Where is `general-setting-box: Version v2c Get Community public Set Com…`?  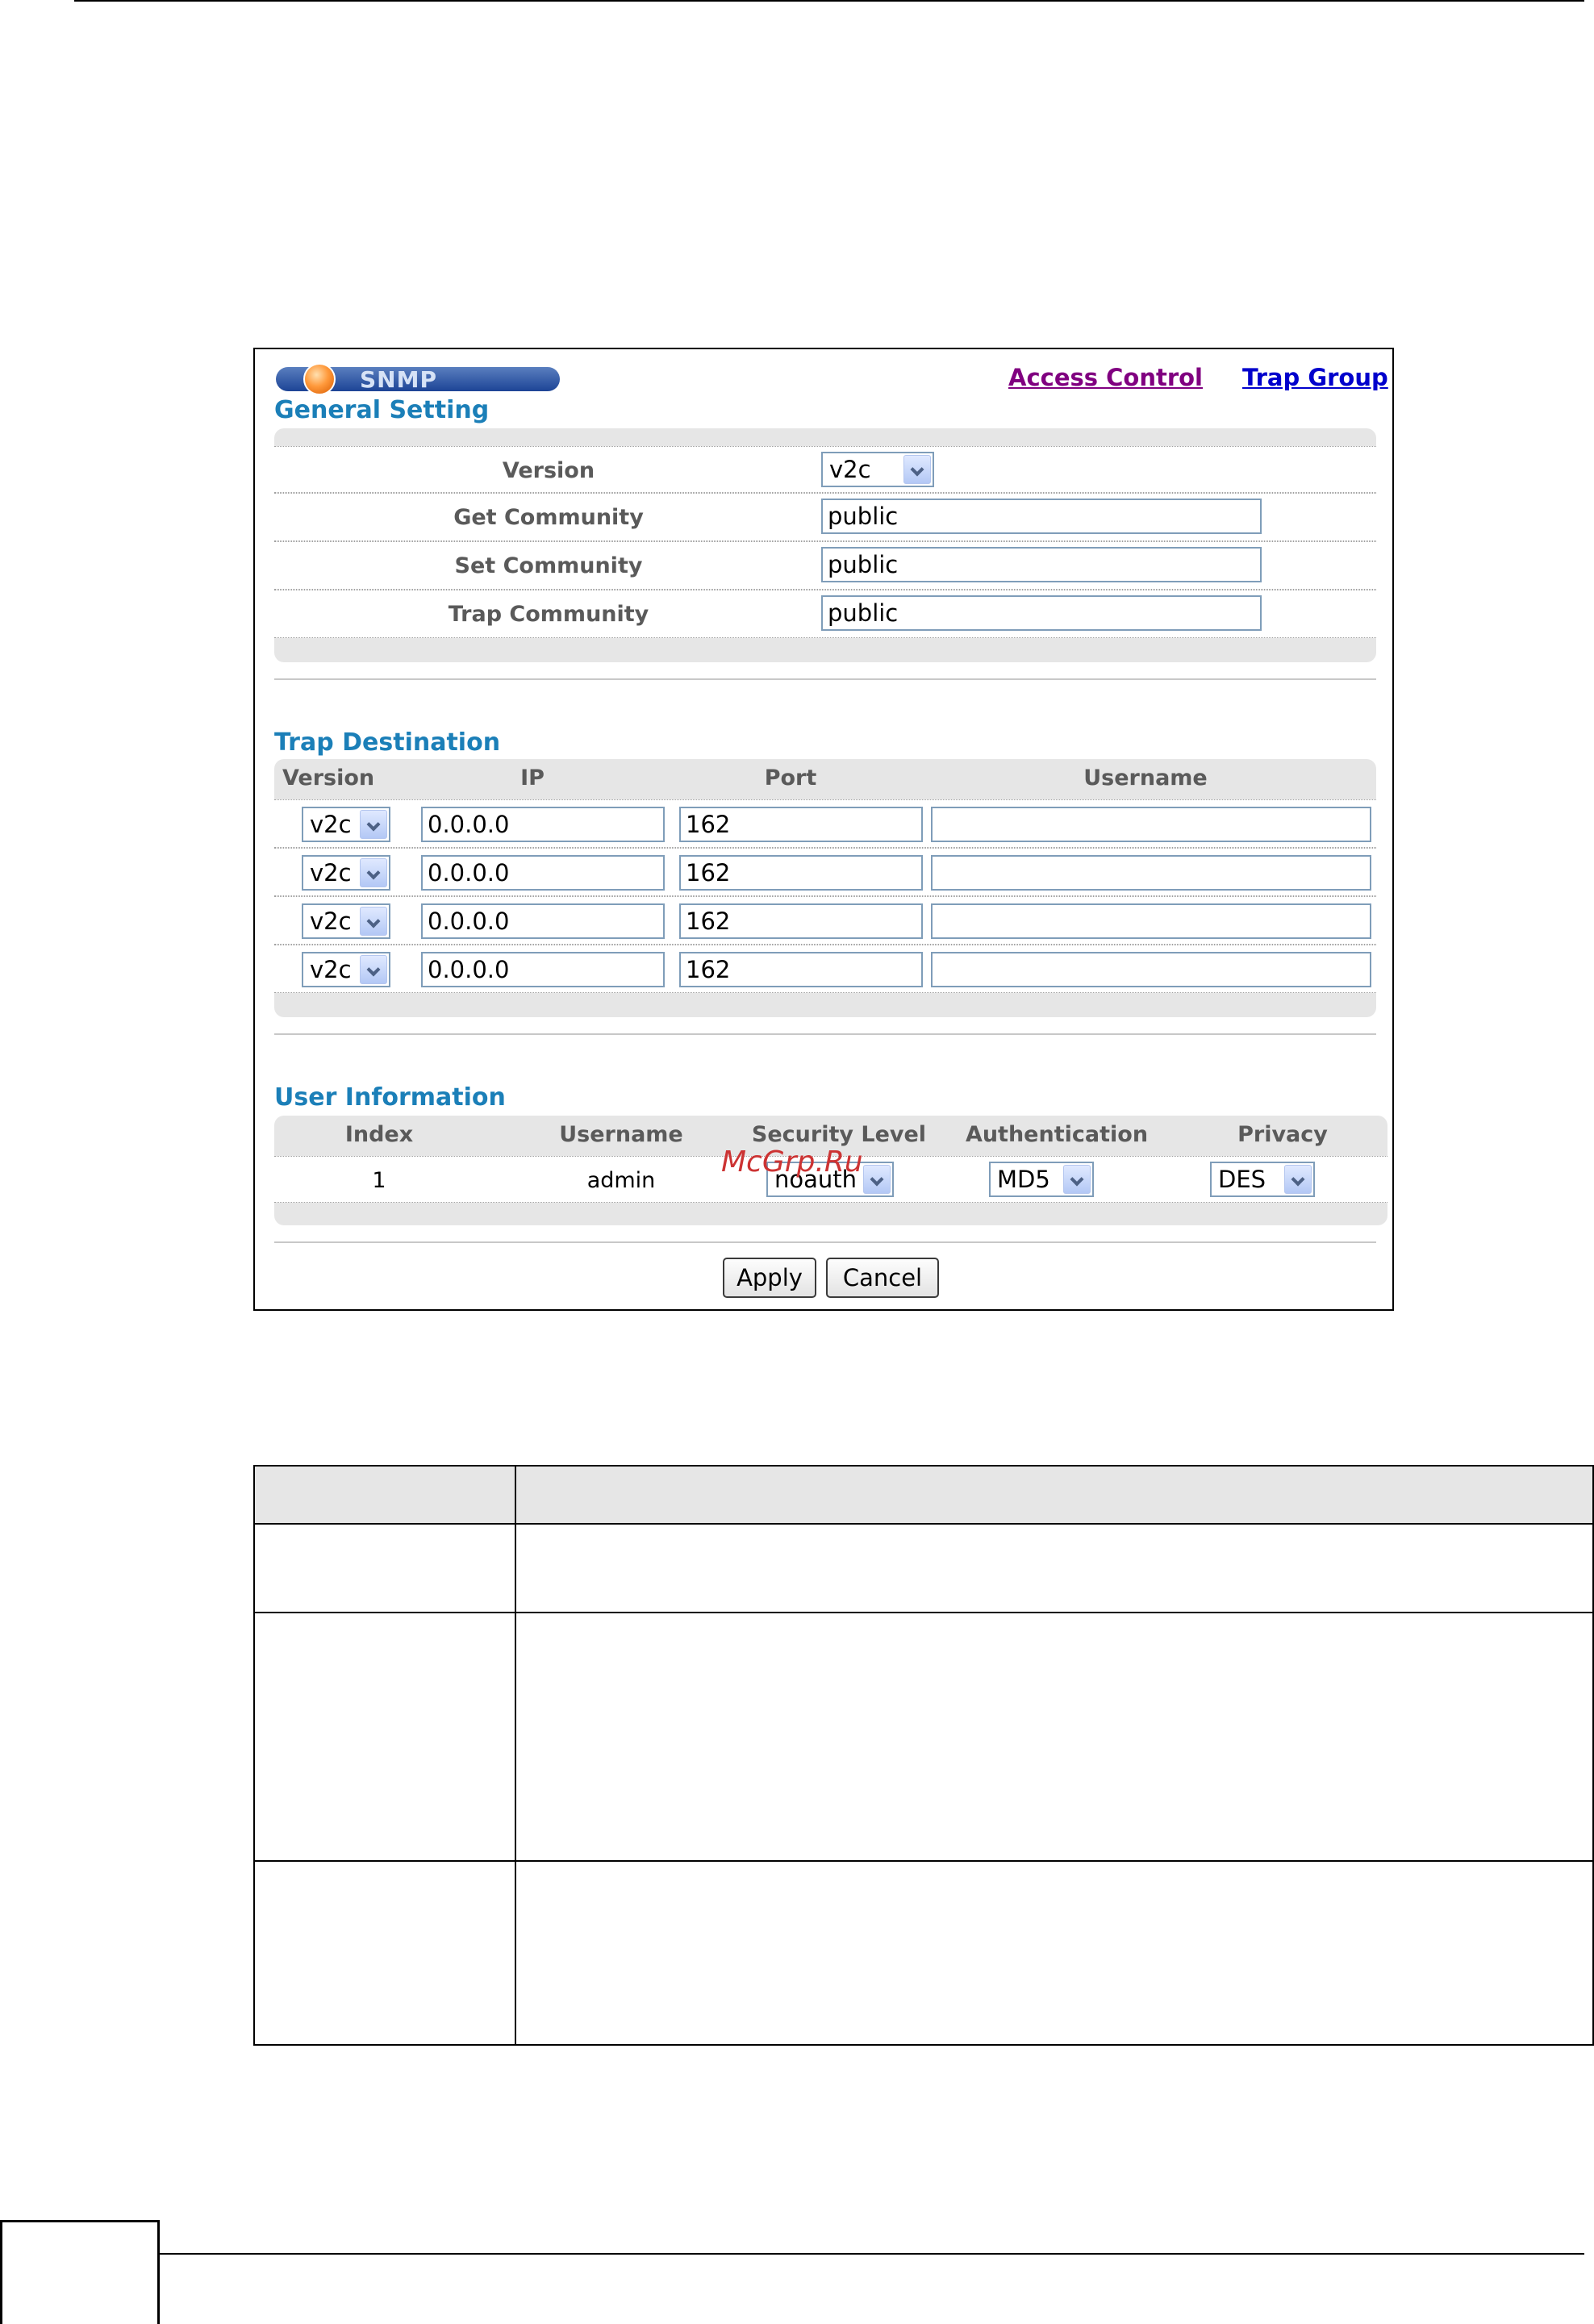
general-setting-box: Version v2c Get Community public Set Com… is located at coordinates (825, 545).